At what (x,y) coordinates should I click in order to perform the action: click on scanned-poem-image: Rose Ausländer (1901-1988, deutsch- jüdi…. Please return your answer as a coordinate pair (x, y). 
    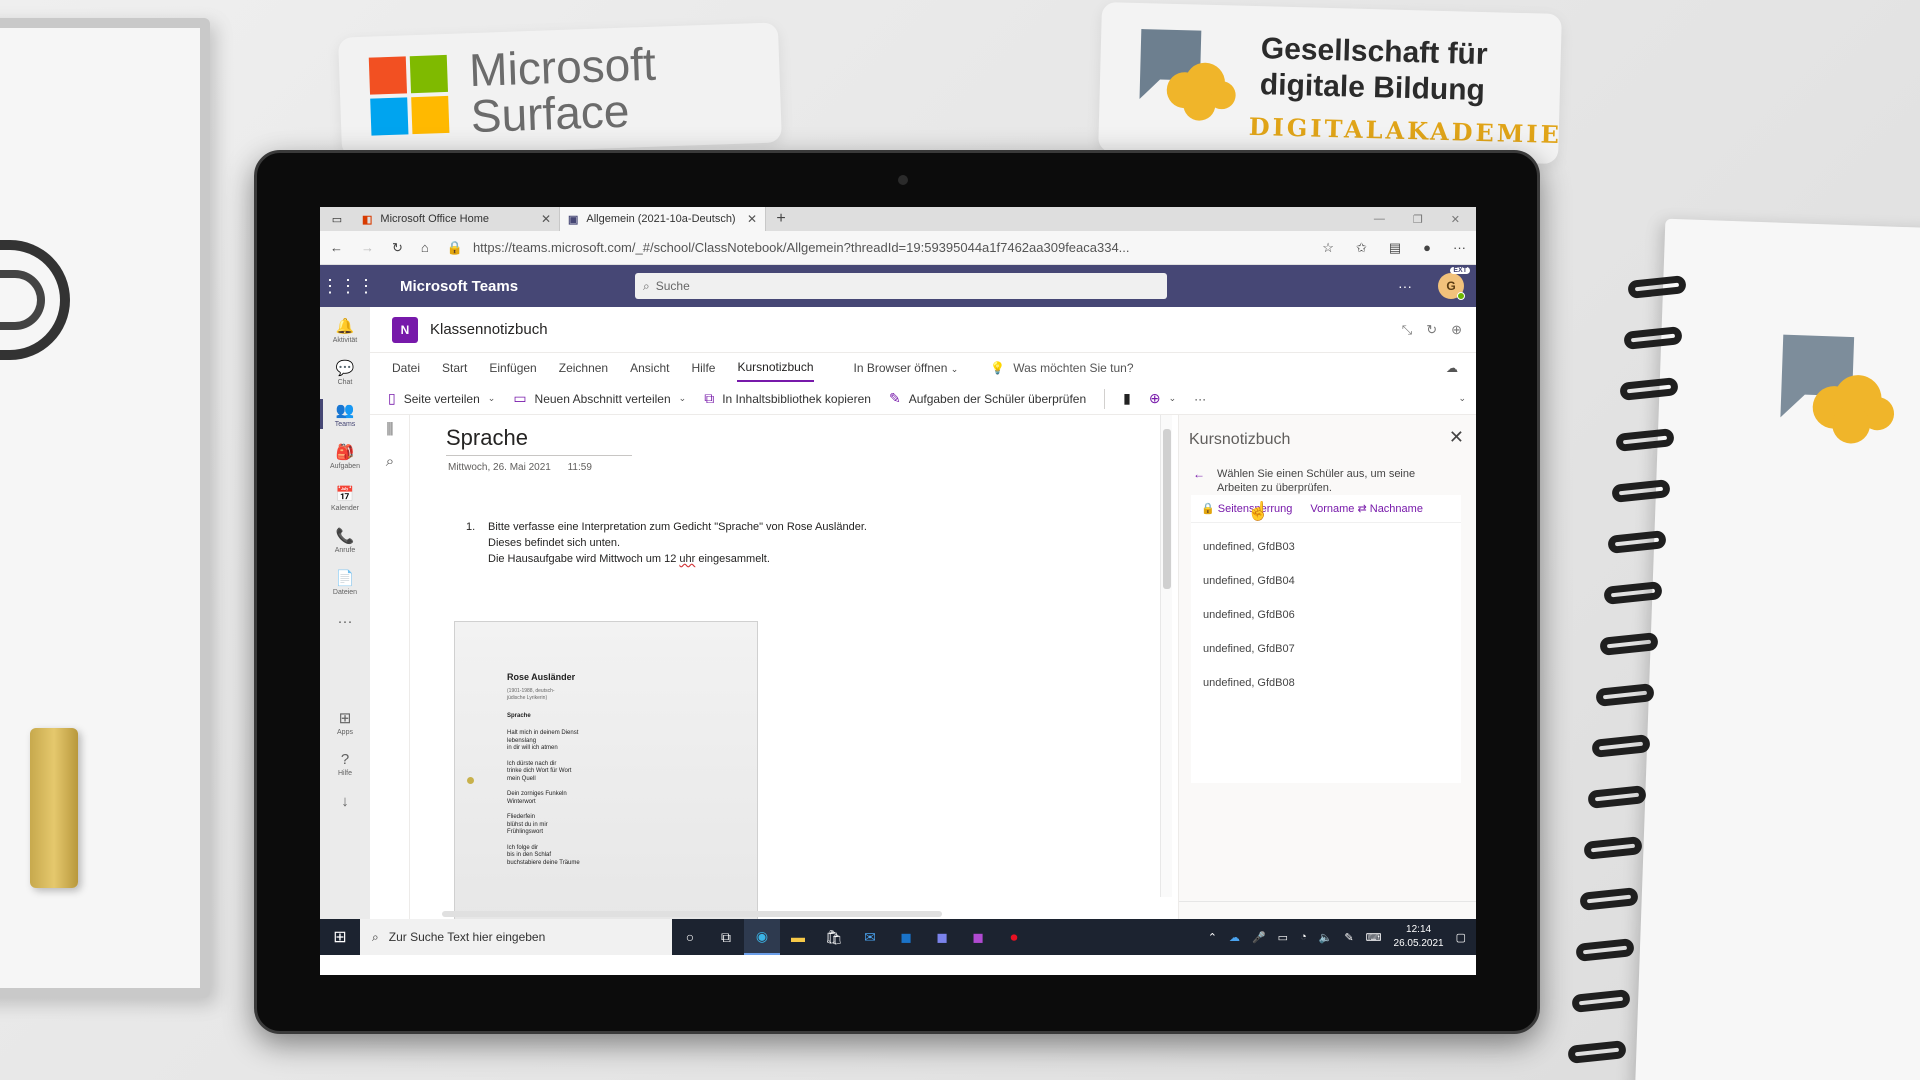
    Looking at the image, I should click on (606, 771).